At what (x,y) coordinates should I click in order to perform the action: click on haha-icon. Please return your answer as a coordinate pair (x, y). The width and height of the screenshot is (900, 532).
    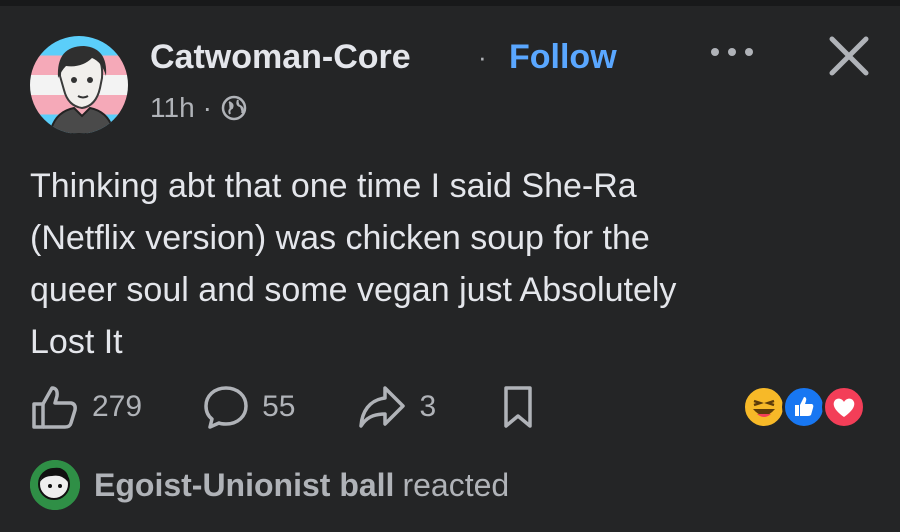
    Looking at the image, I should click on (764, 408).